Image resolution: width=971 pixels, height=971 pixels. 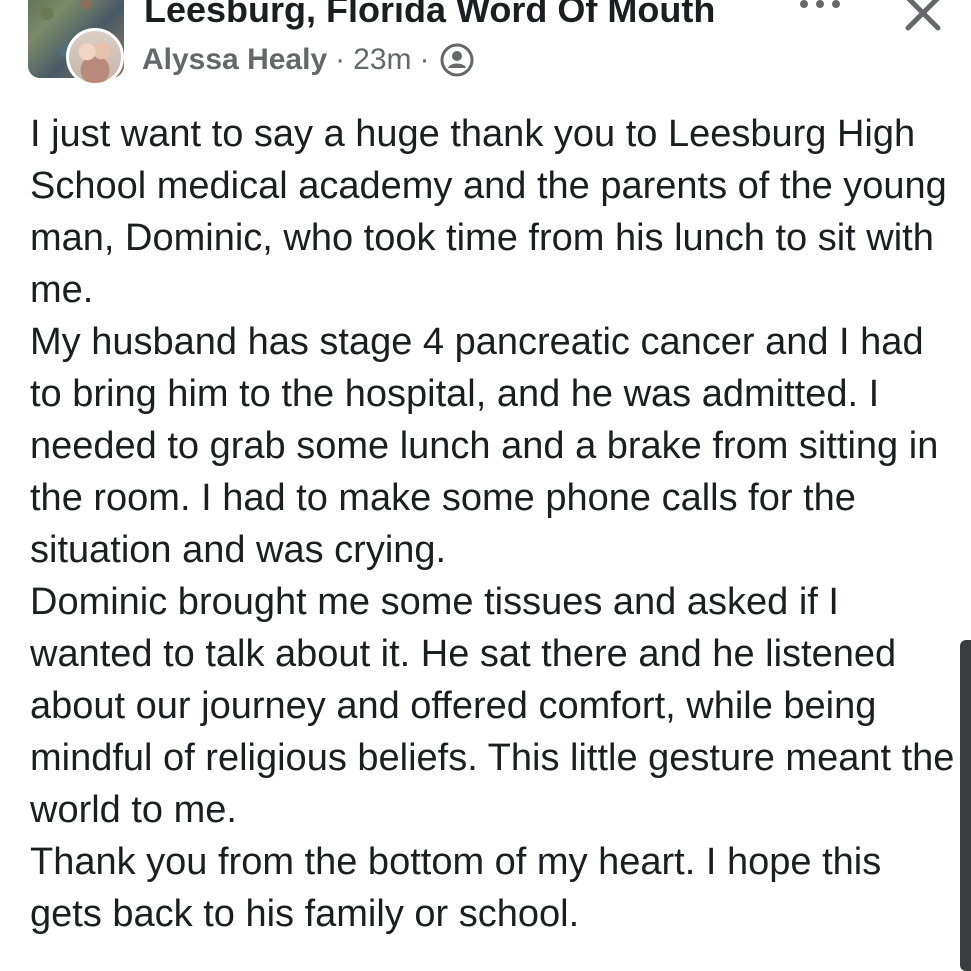 What do you see at coordinates (95, 57) in the screenshot?
I see `author-avatar` at bounding box center [95, 57].